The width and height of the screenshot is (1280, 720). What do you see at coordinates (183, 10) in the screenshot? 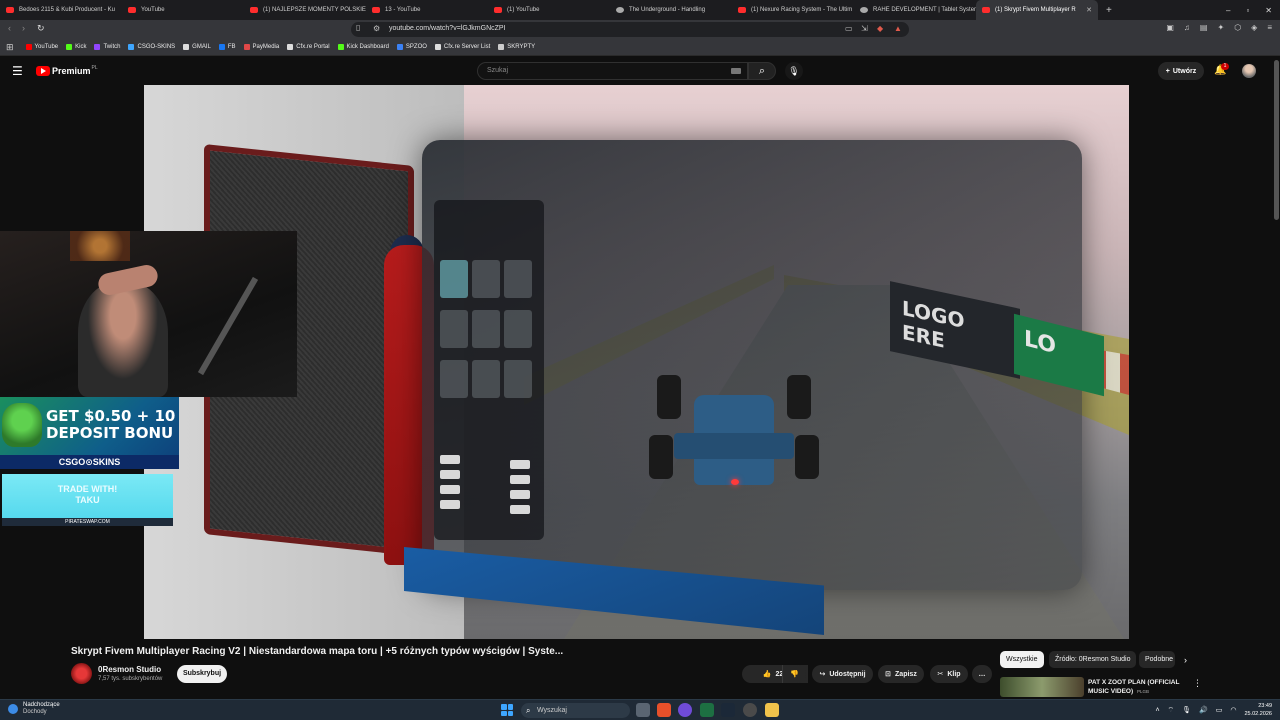
I see `browser-tab: YouTube` at bounding box center [183, 10].